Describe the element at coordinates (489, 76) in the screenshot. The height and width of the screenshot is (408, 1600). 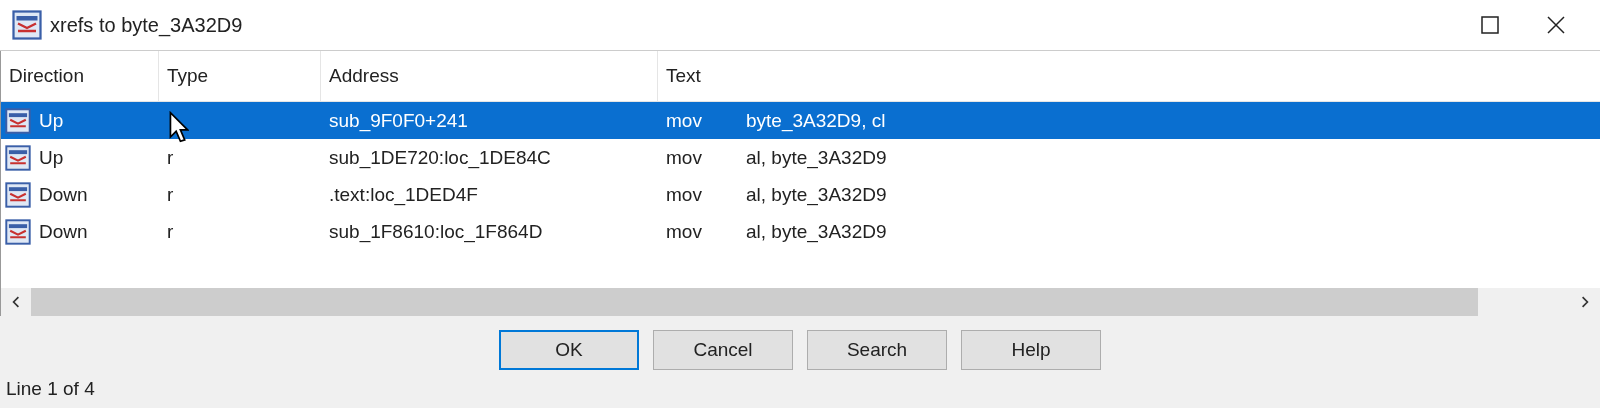
I see `column-header: Address` at that location.